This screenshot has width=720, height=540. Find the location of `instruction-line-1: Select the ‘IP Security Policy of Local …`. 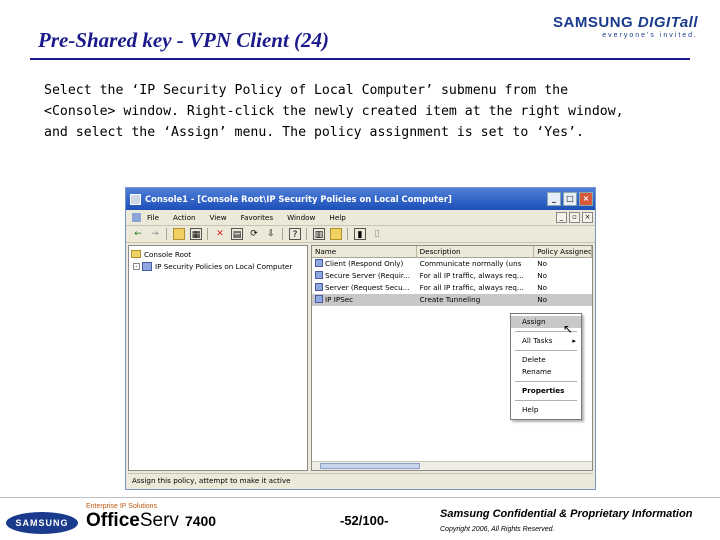

instruction-line-1: Select the ‘IP Security Policy of Local … is located at coordinates (306, 90).